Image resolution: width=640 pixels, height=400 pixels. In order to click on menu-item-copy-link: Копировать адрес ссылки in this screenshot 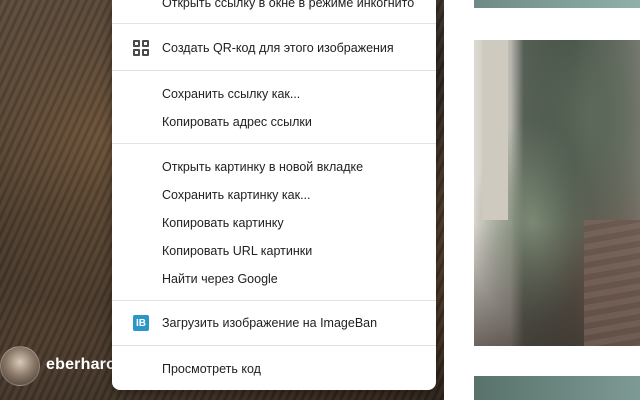, I will do `click(274, 122)`.